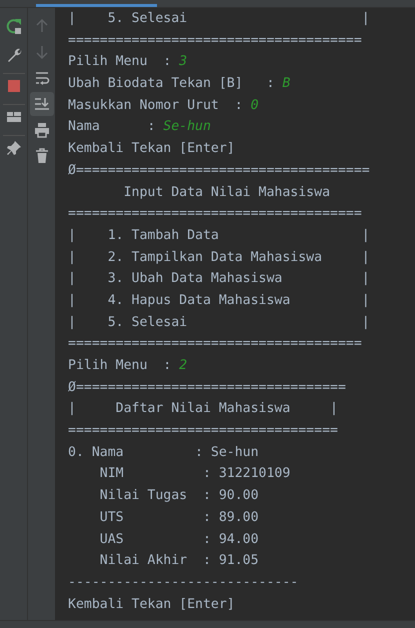 Image resolution: width=415 pixels, height=628 pixels. What do you see at coordinates (178, 561) in the screenshot?
I see `console-line: Nilai Akhir : 91.05` at bounding box center [178, 561].